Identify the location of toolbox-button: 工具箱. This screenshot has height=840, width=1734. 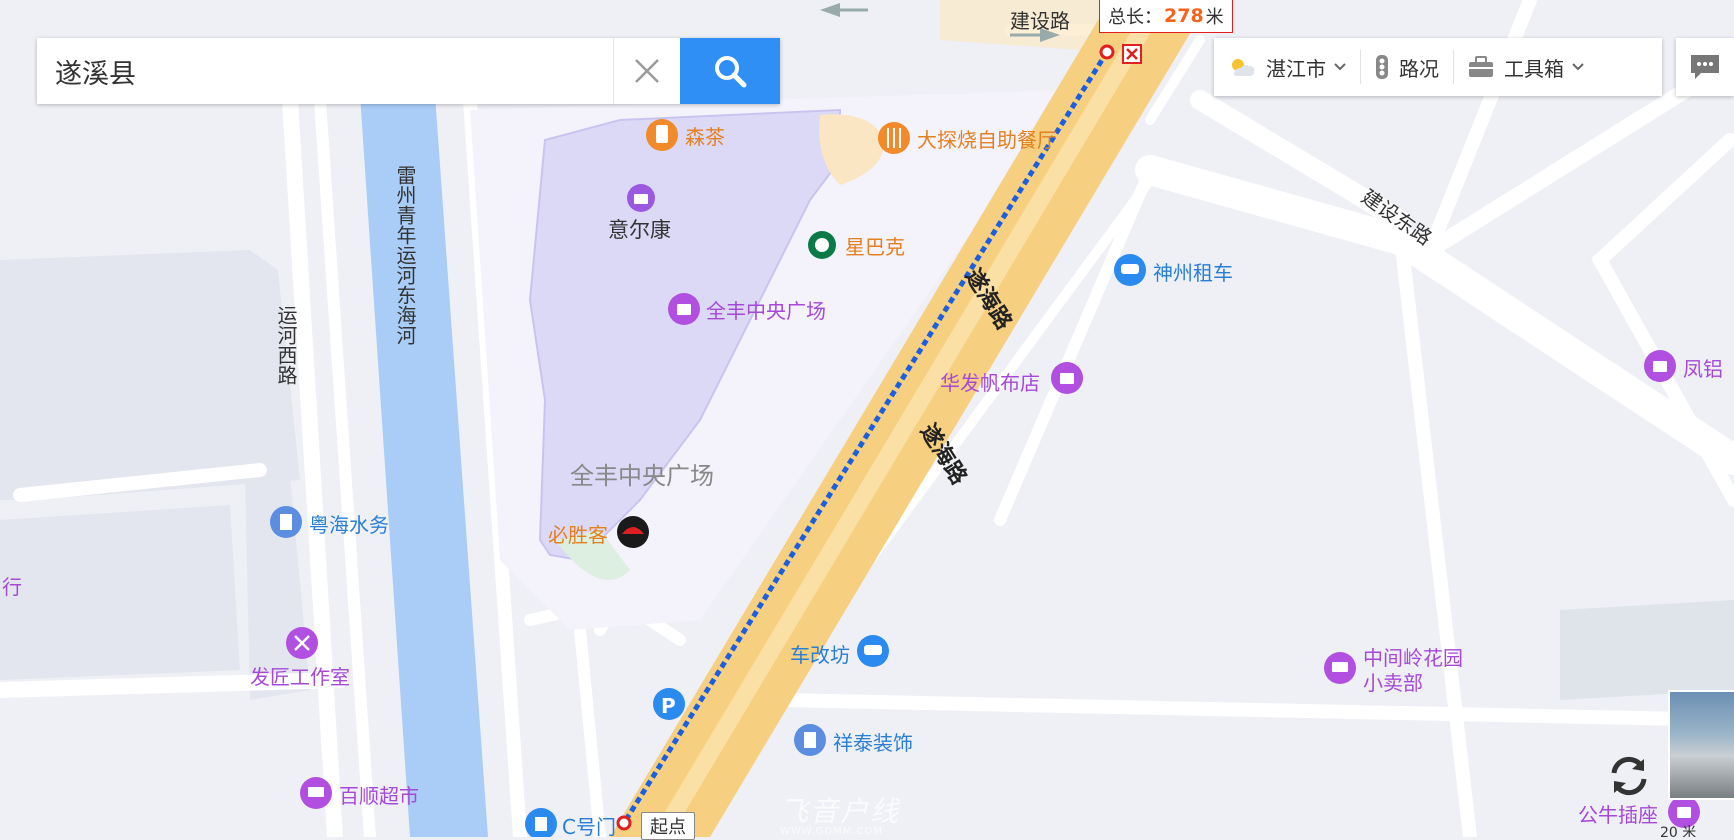
(1526, 67).